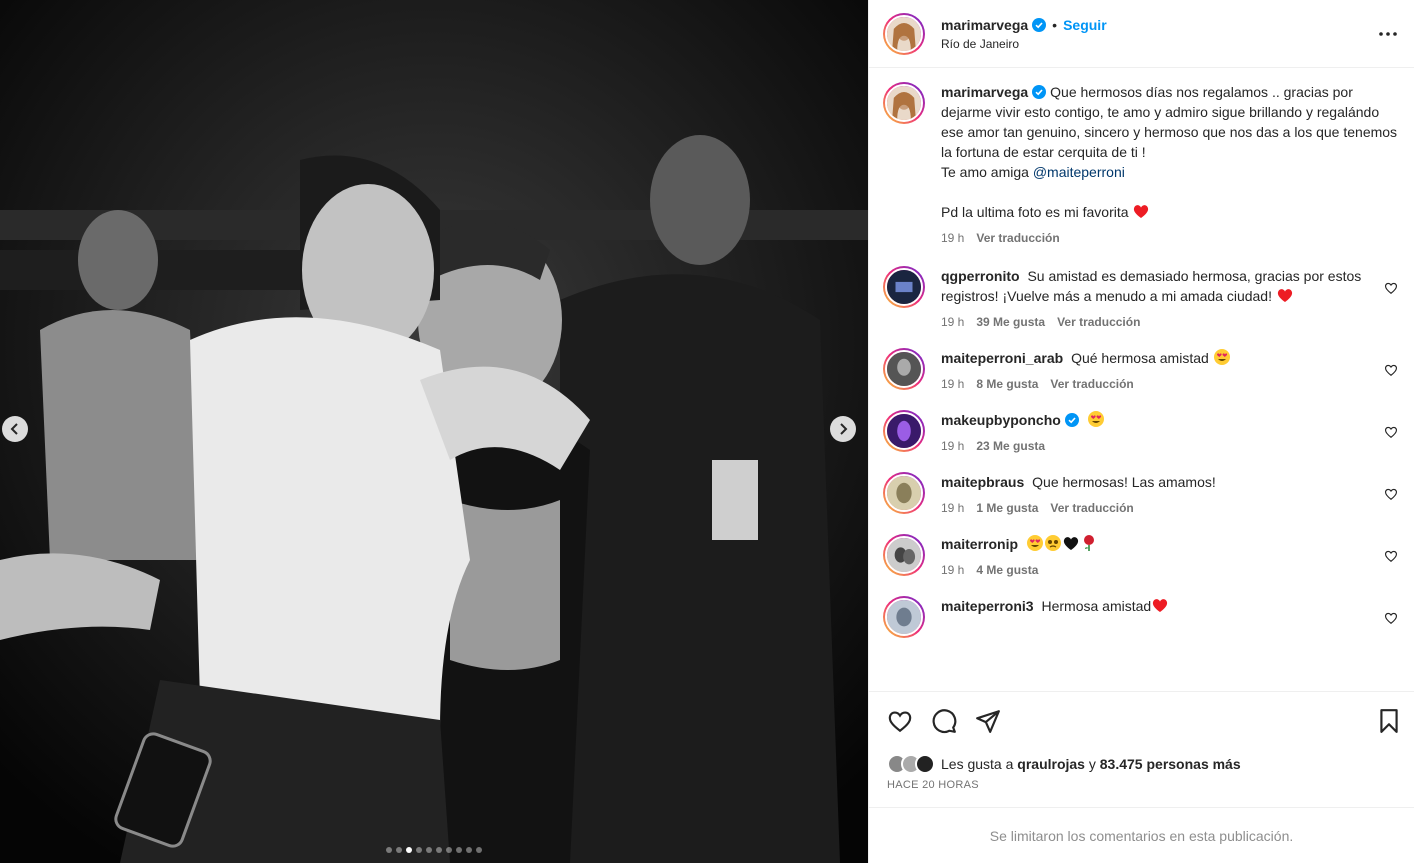 The height and width of the screenshot is (863, 1414). What do you see at coordinates (1140, 617) in the screenshot?
I see `comment-item: maiteperroni3 Hermosa amistad` at bounding box center [1140, 617].